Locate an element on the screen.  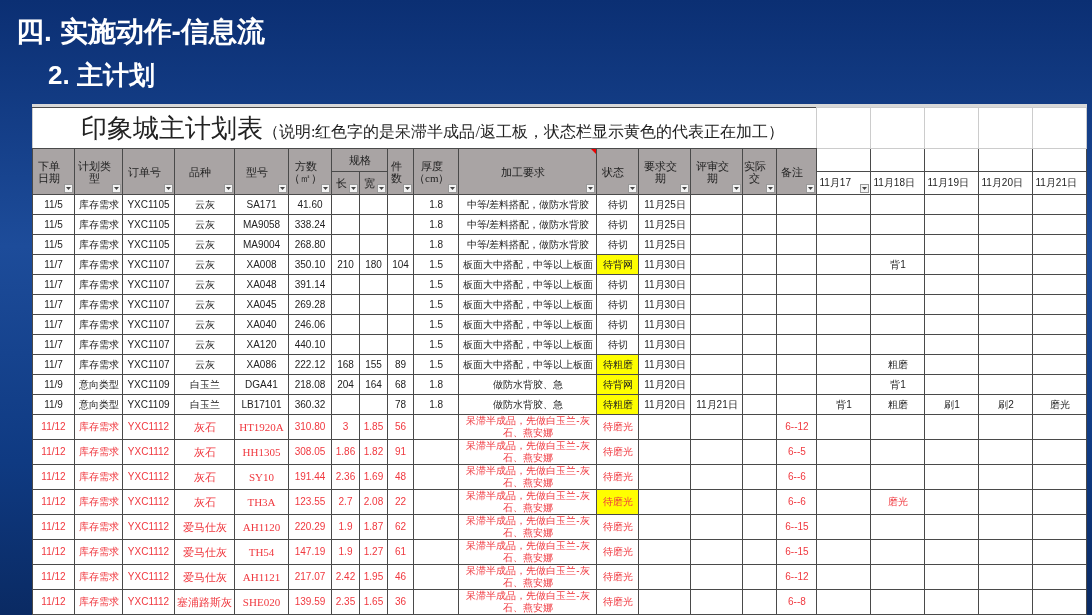
column-label: 状态 is located at coordinates (613, 171).